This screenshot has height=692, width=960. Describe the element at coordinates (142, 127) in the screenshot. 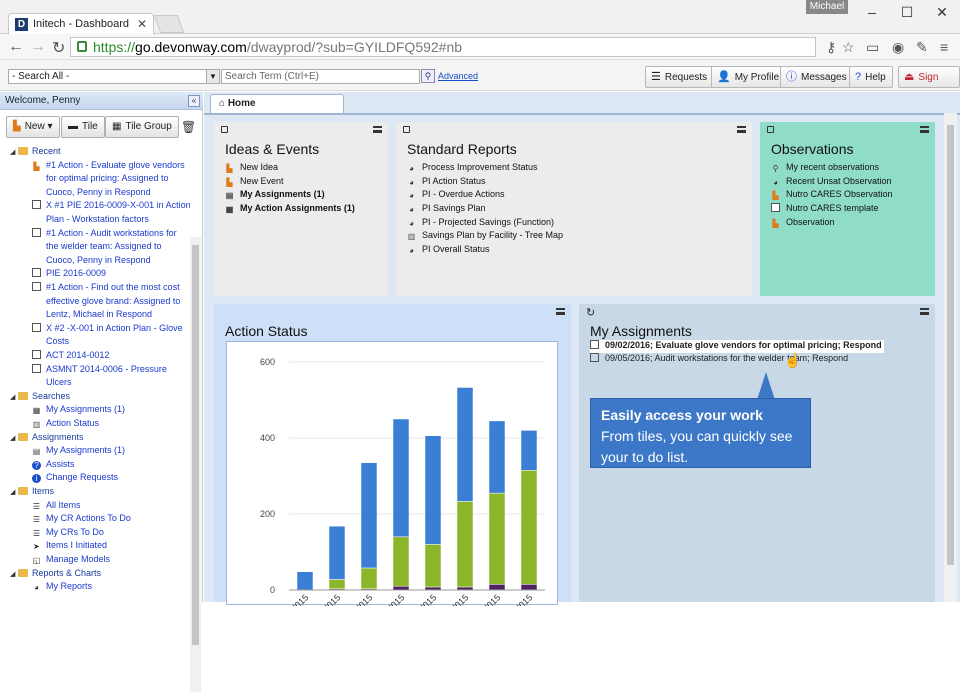

I see `tile-group-button: ▦ Tile Group` at that location.